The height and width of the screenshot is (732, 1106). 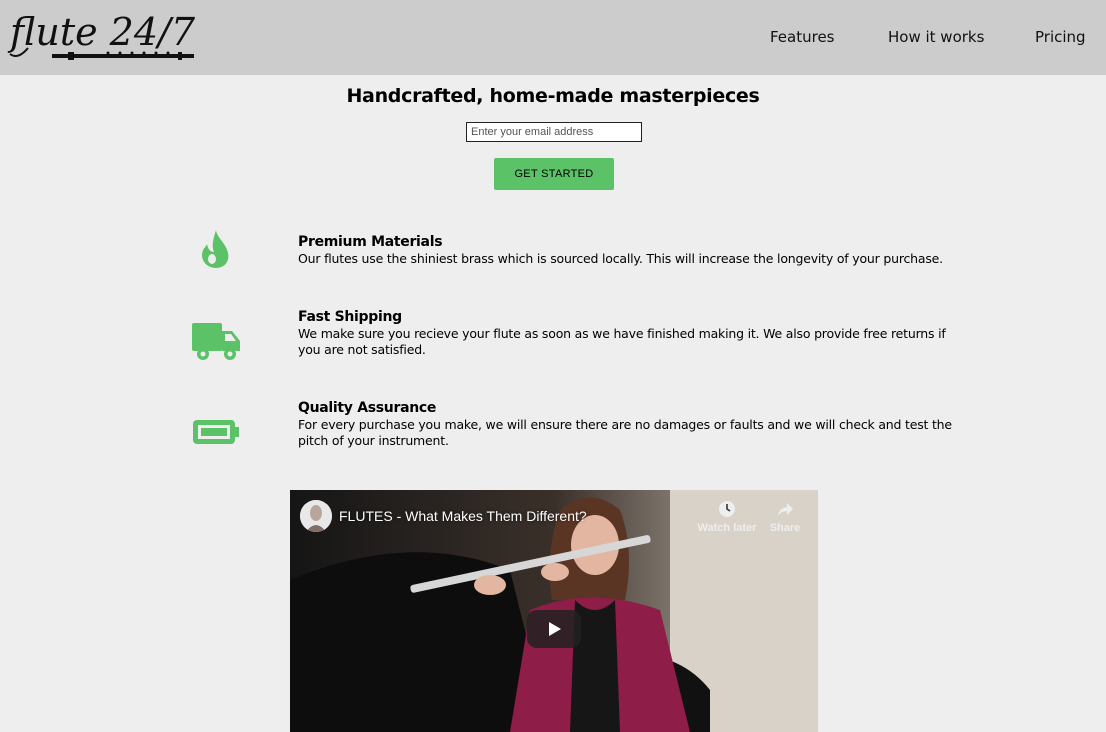 What do you see at coordinates (216, 250) in the screenshot?
I see `flame-icon` at bounding box center [216, 250].